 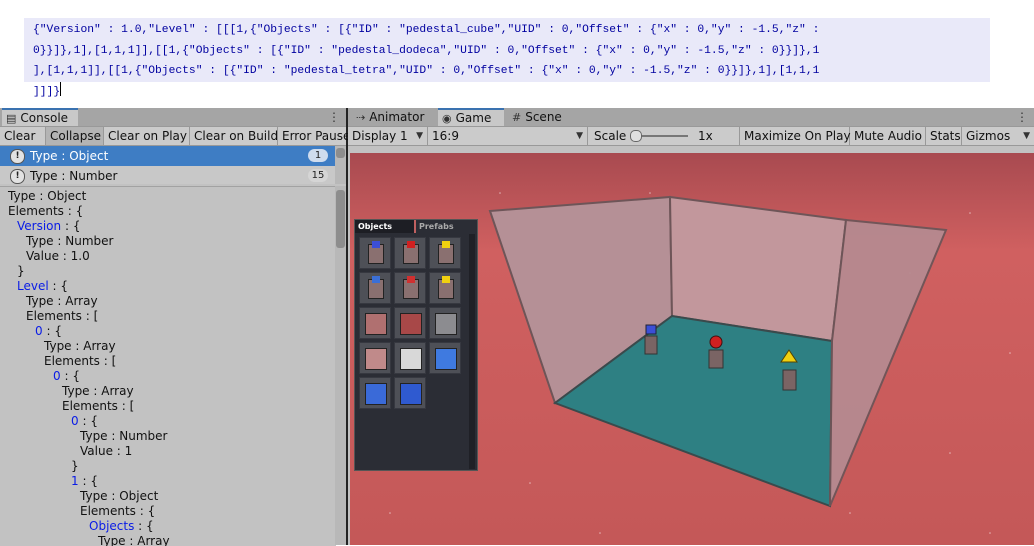 I want to click on tab-scene: # Scene, so click(x=543, y=117).